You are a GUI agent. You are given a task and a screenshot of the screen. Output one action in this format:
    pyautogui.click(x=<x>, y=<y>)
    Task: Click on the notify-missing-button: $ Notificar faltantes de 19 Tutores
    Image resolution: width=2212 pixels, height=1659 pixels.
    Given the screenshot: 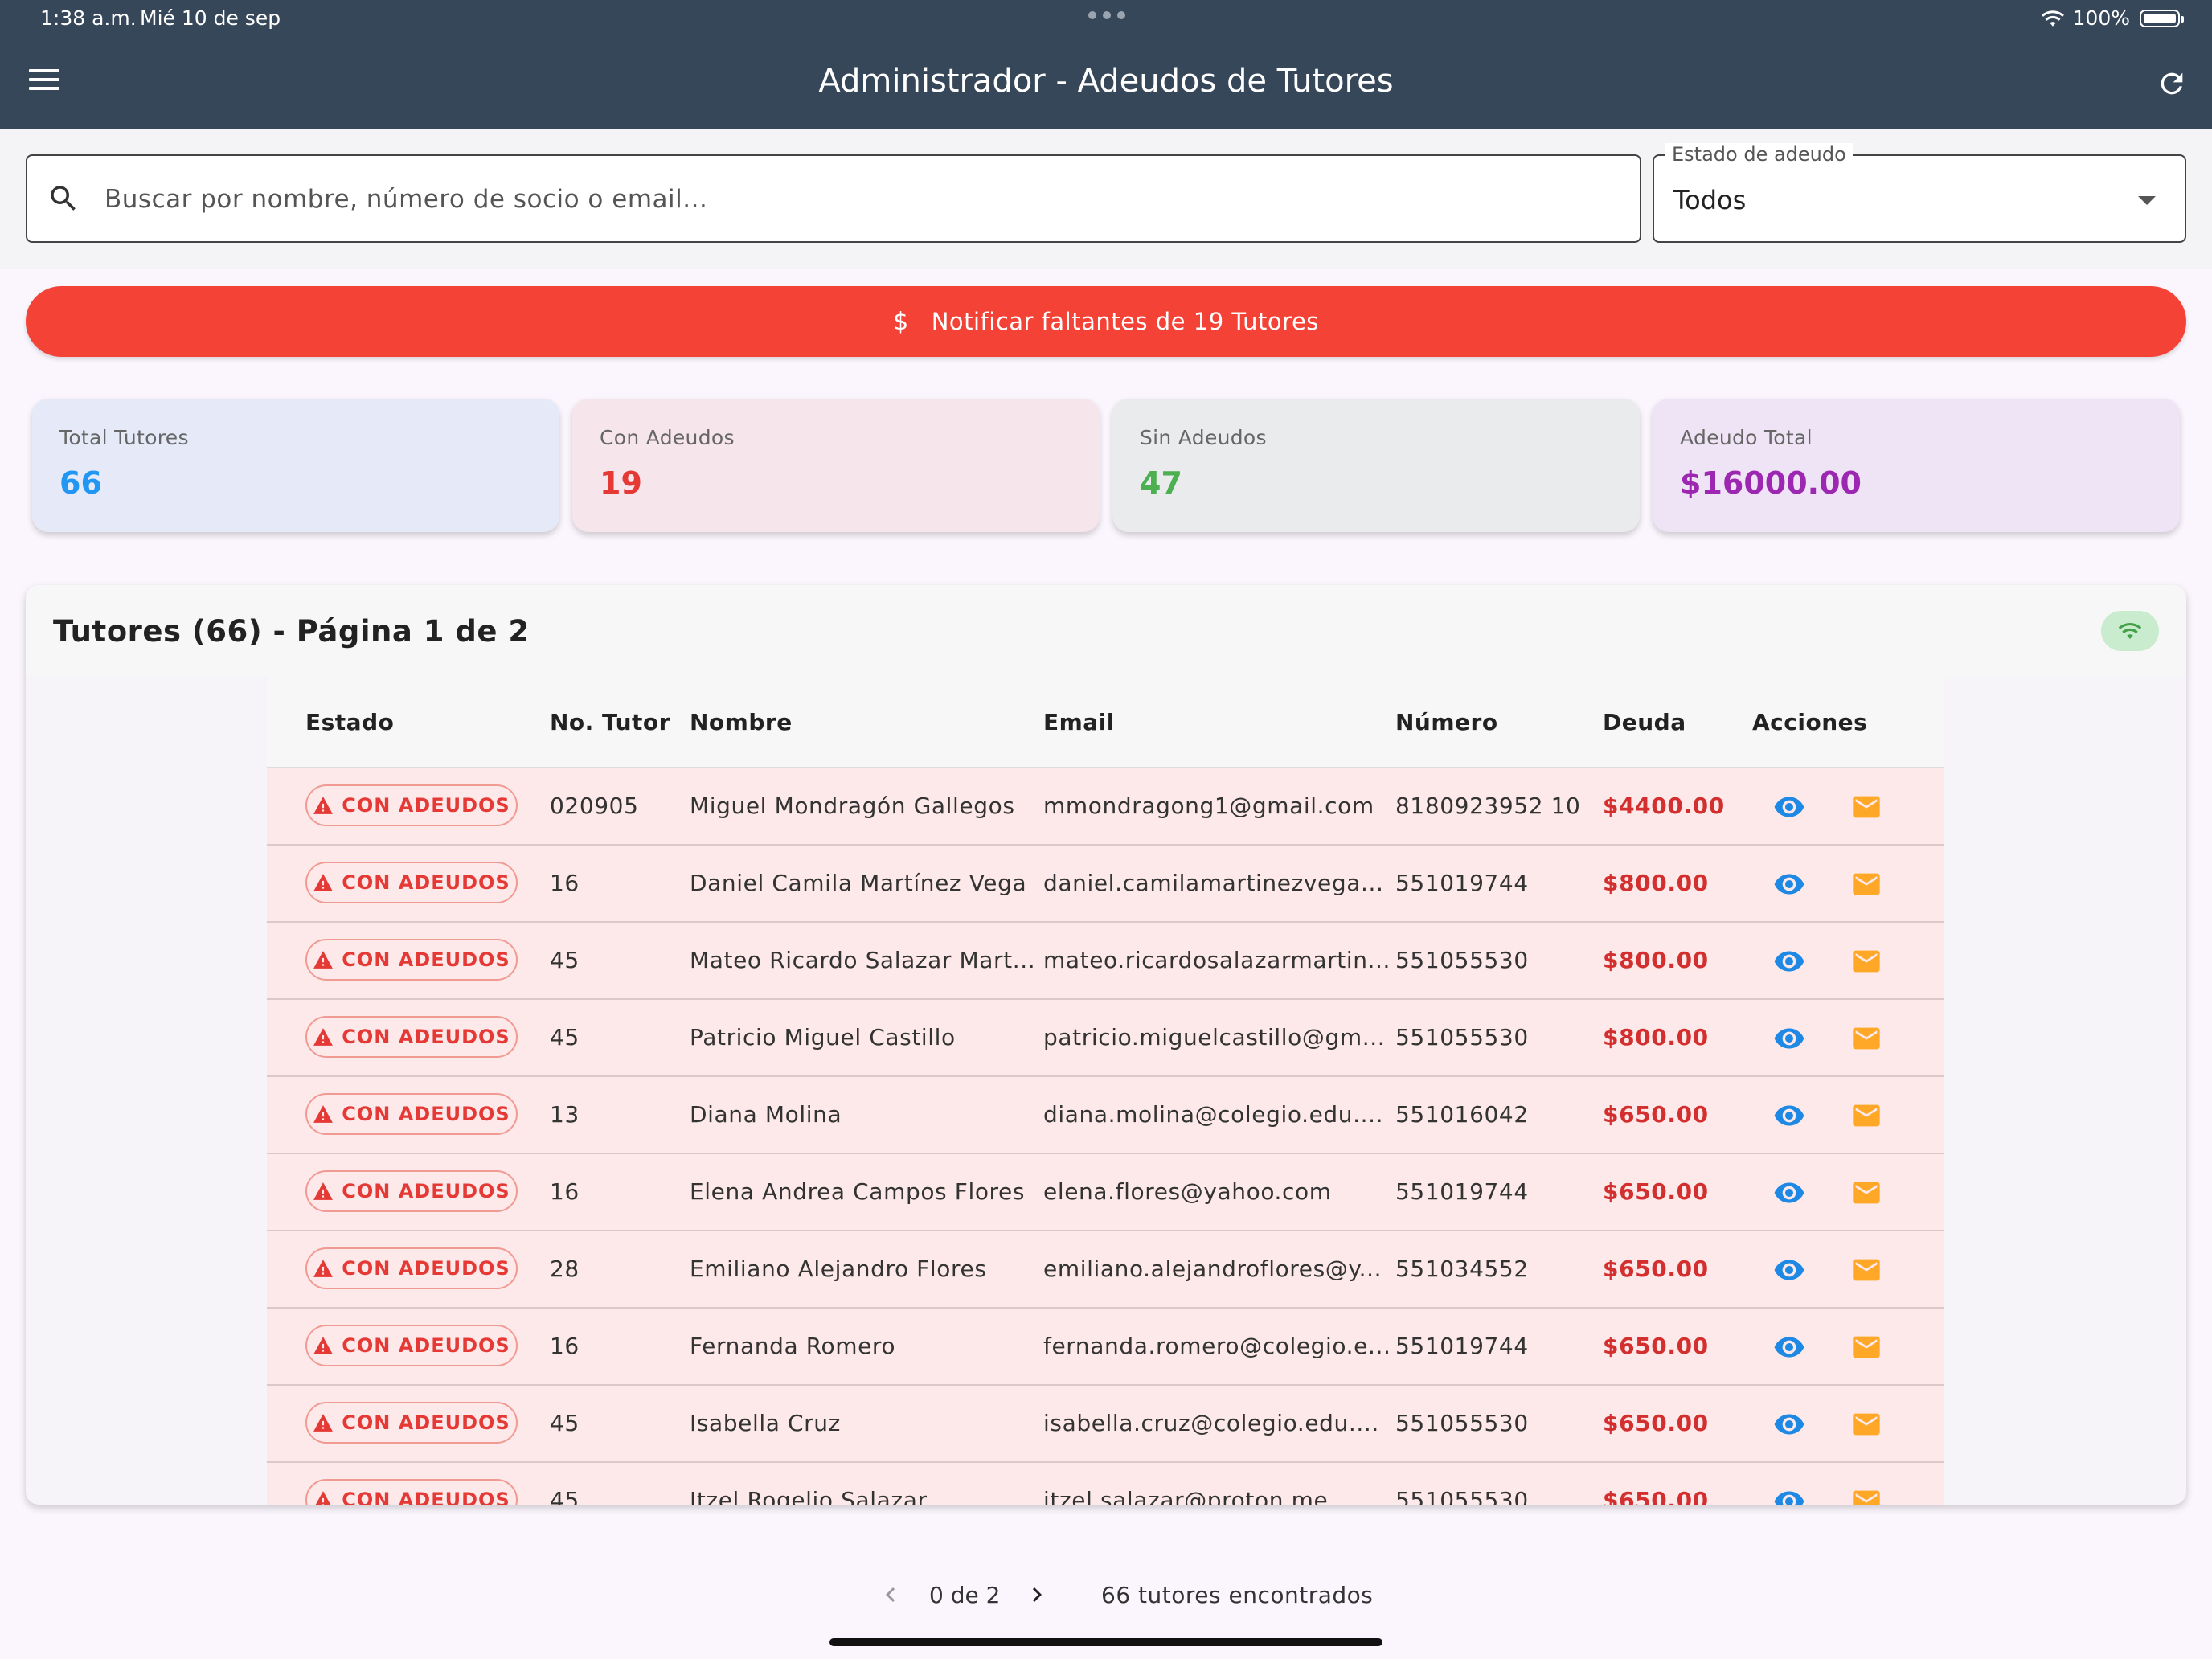 What is the action you would take?
    pyautogui.click(x=1106, y=321)
    